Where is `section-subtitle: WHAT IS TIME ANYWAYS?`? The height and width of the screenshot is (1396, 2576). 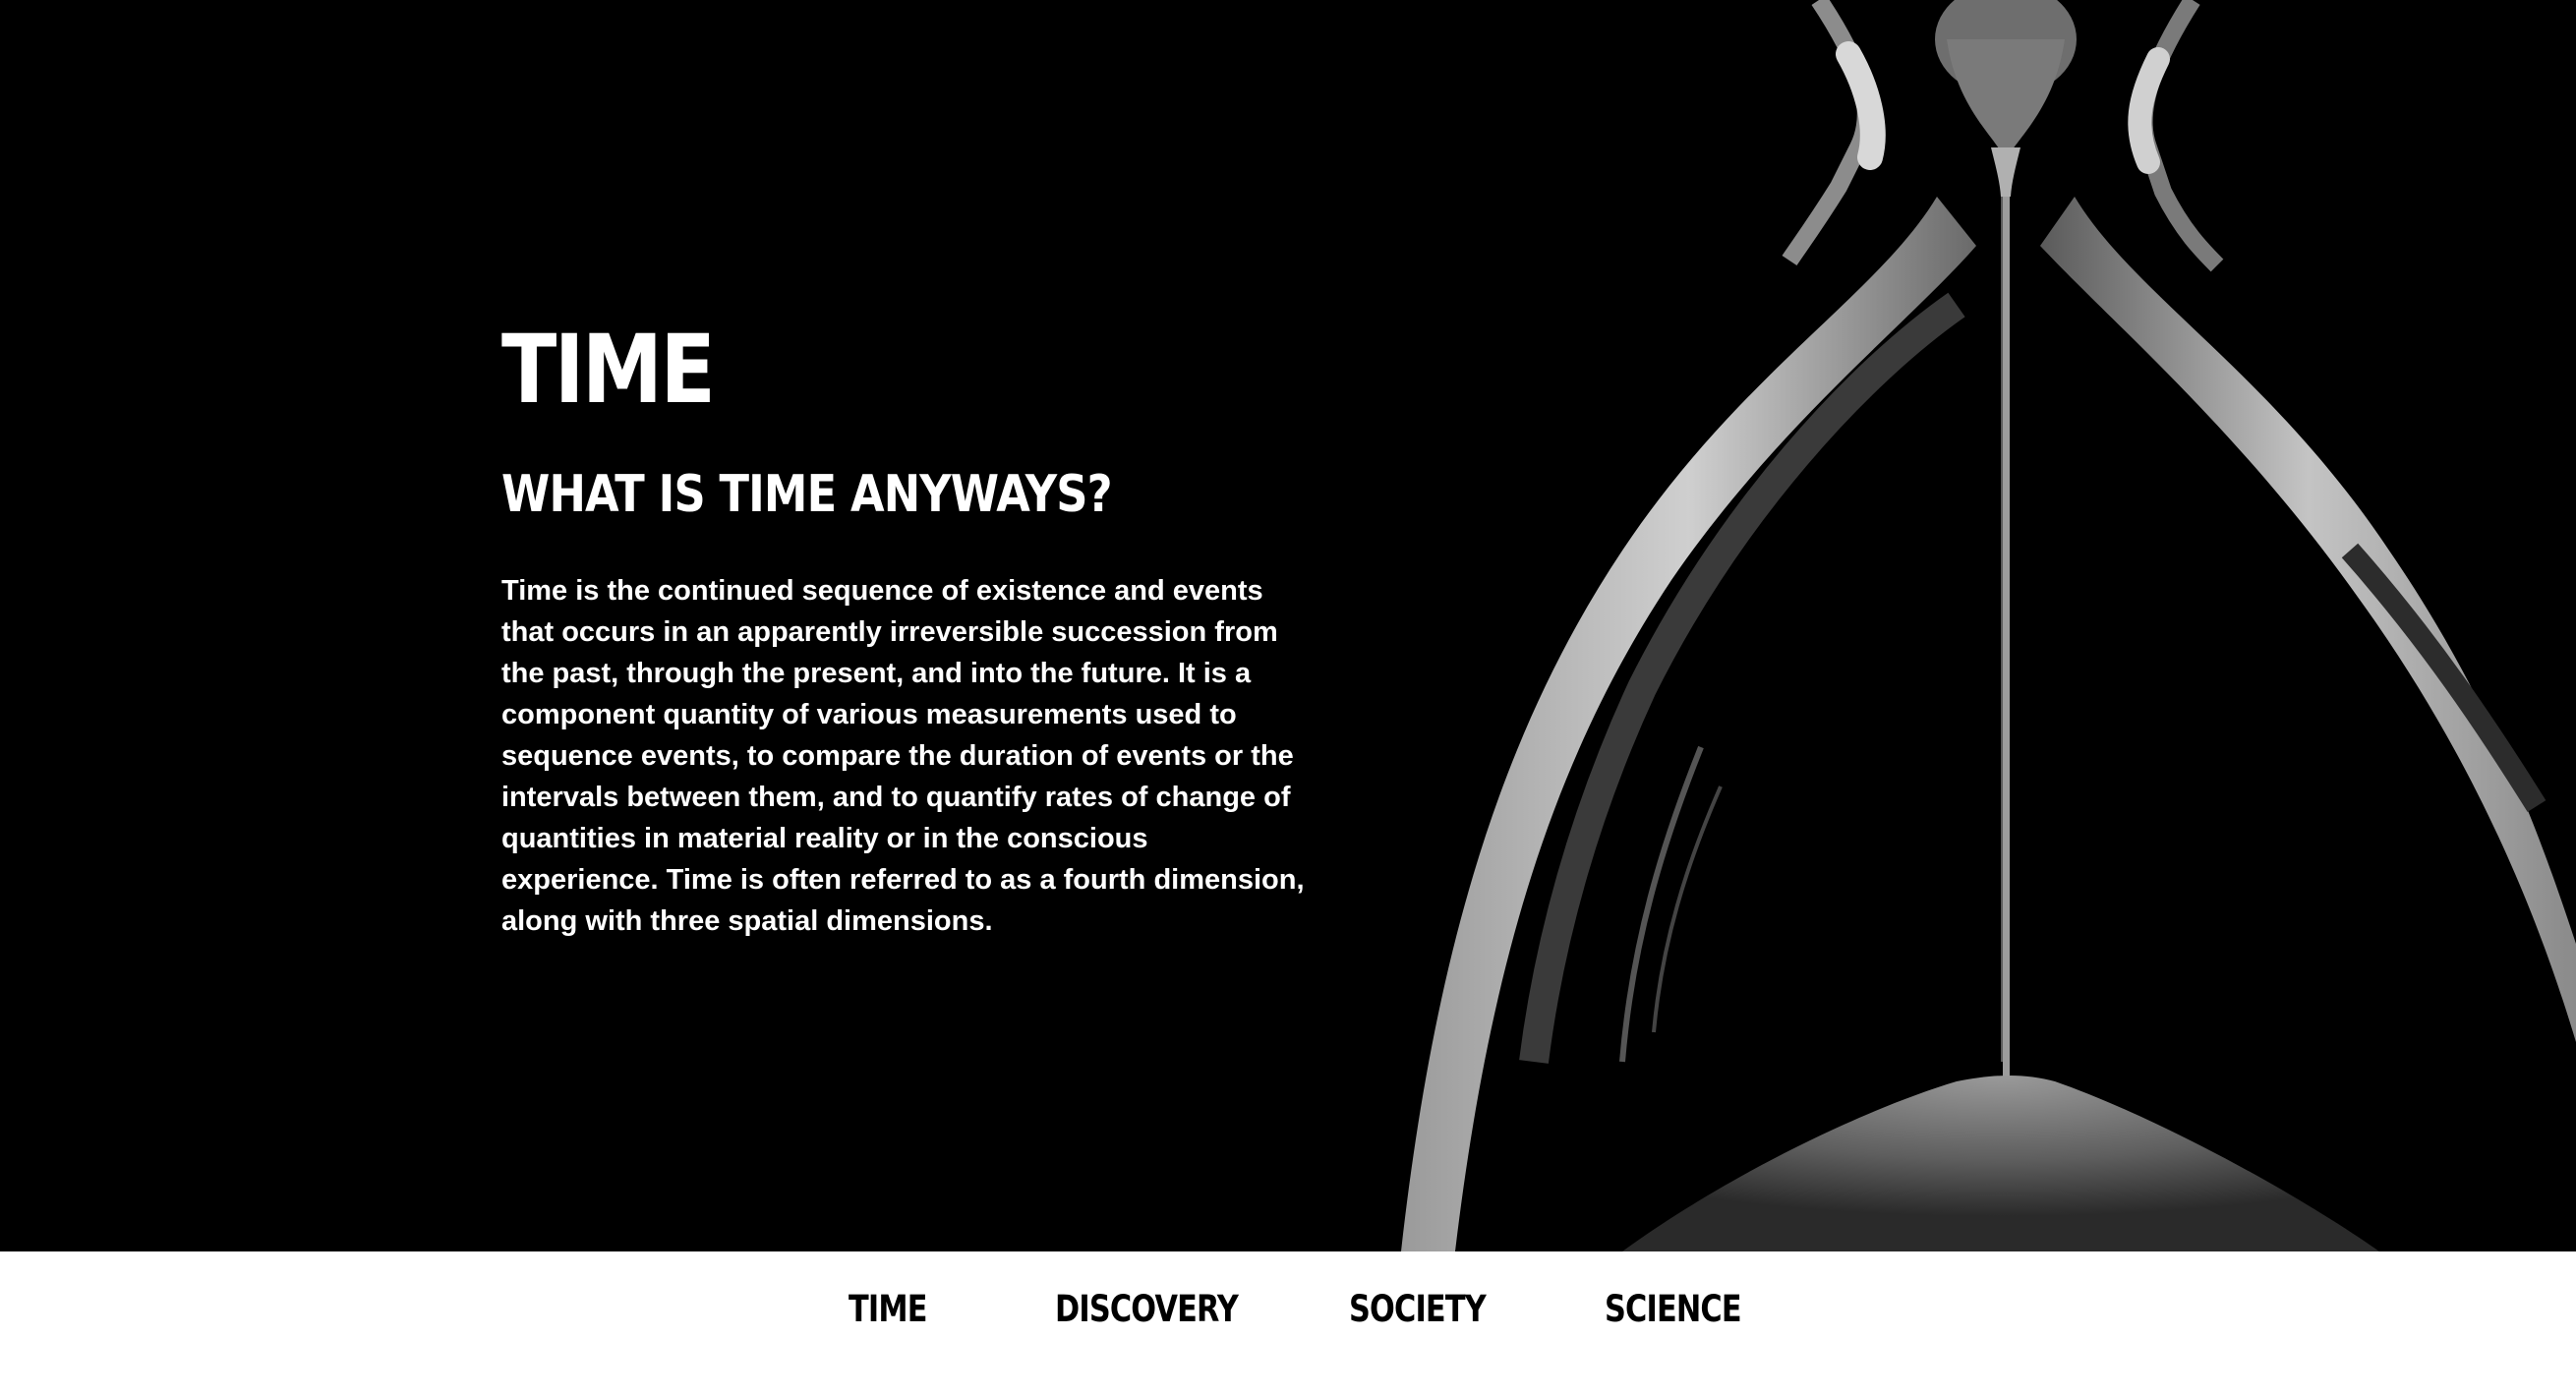 section-subtitle: WHAT IS TIME ANYWAYS? is located at coordinates (807, 494).